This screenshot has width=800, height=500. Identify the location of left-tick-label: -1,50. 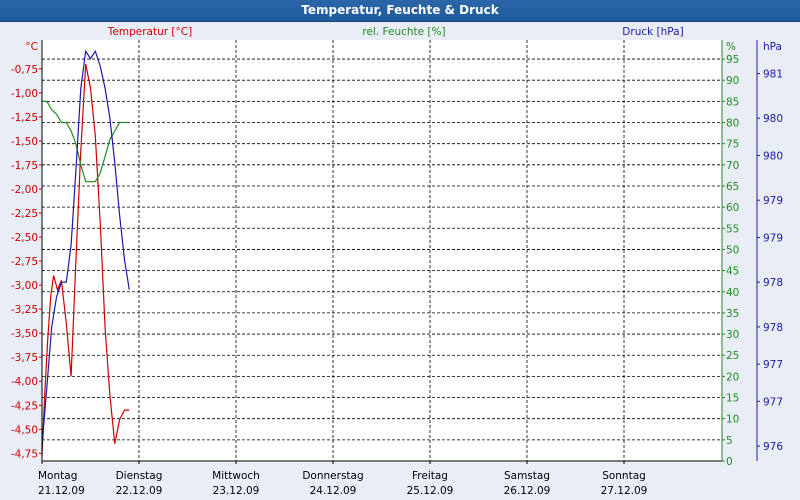
(24, 142).